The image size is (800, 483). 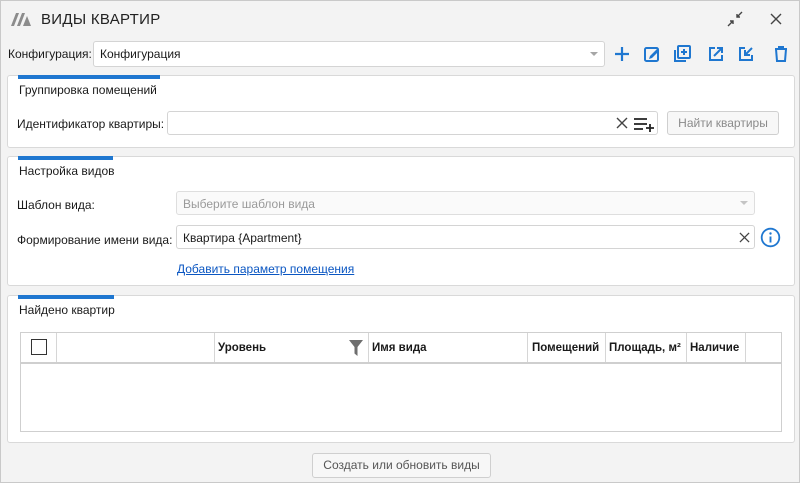 What do you see at coordinates (723, 123) in the screenshot?
I see `find-apartments-button: Найти квартиры` at bounding box center [723, 123].